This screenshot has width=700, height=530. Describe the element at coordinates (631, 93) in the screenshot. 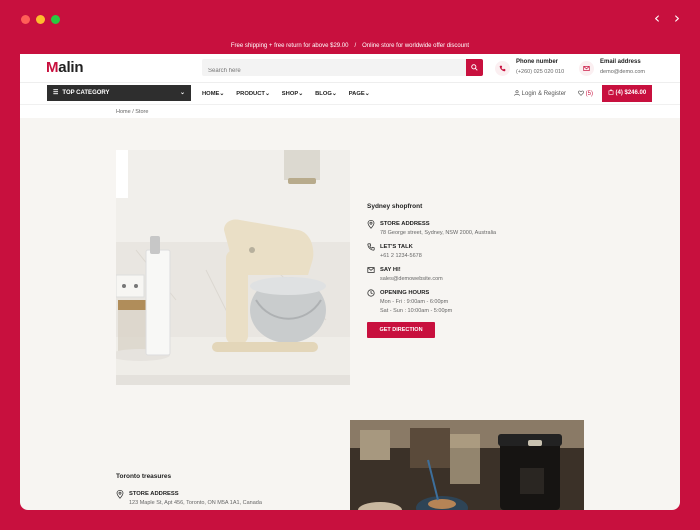

I see `cart-total: (4) $246.00` at that location.